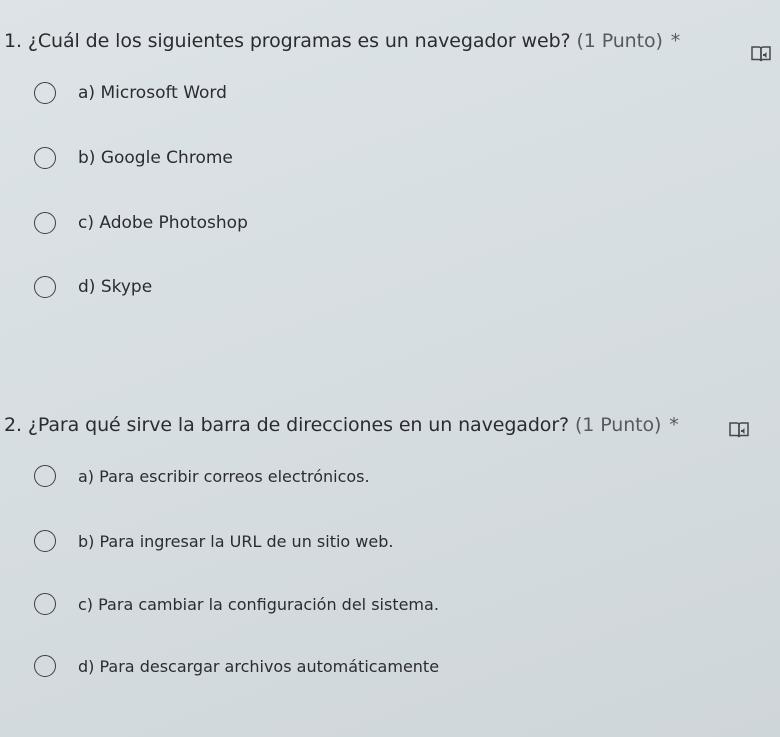  What do you see at coordinates (675, 41) in the screenshot?
I see `question-1-required-mark: *` at bounding box center [675, 41].